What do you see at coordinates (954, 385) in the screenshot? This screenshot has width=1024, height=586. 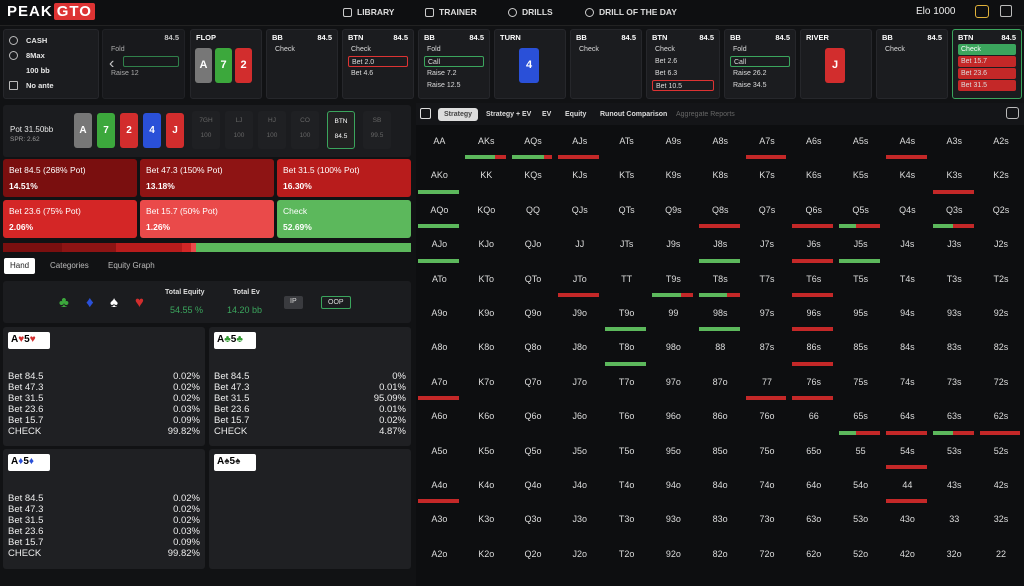 I see `range-cell: 73s` at bounding box center [954, 385].